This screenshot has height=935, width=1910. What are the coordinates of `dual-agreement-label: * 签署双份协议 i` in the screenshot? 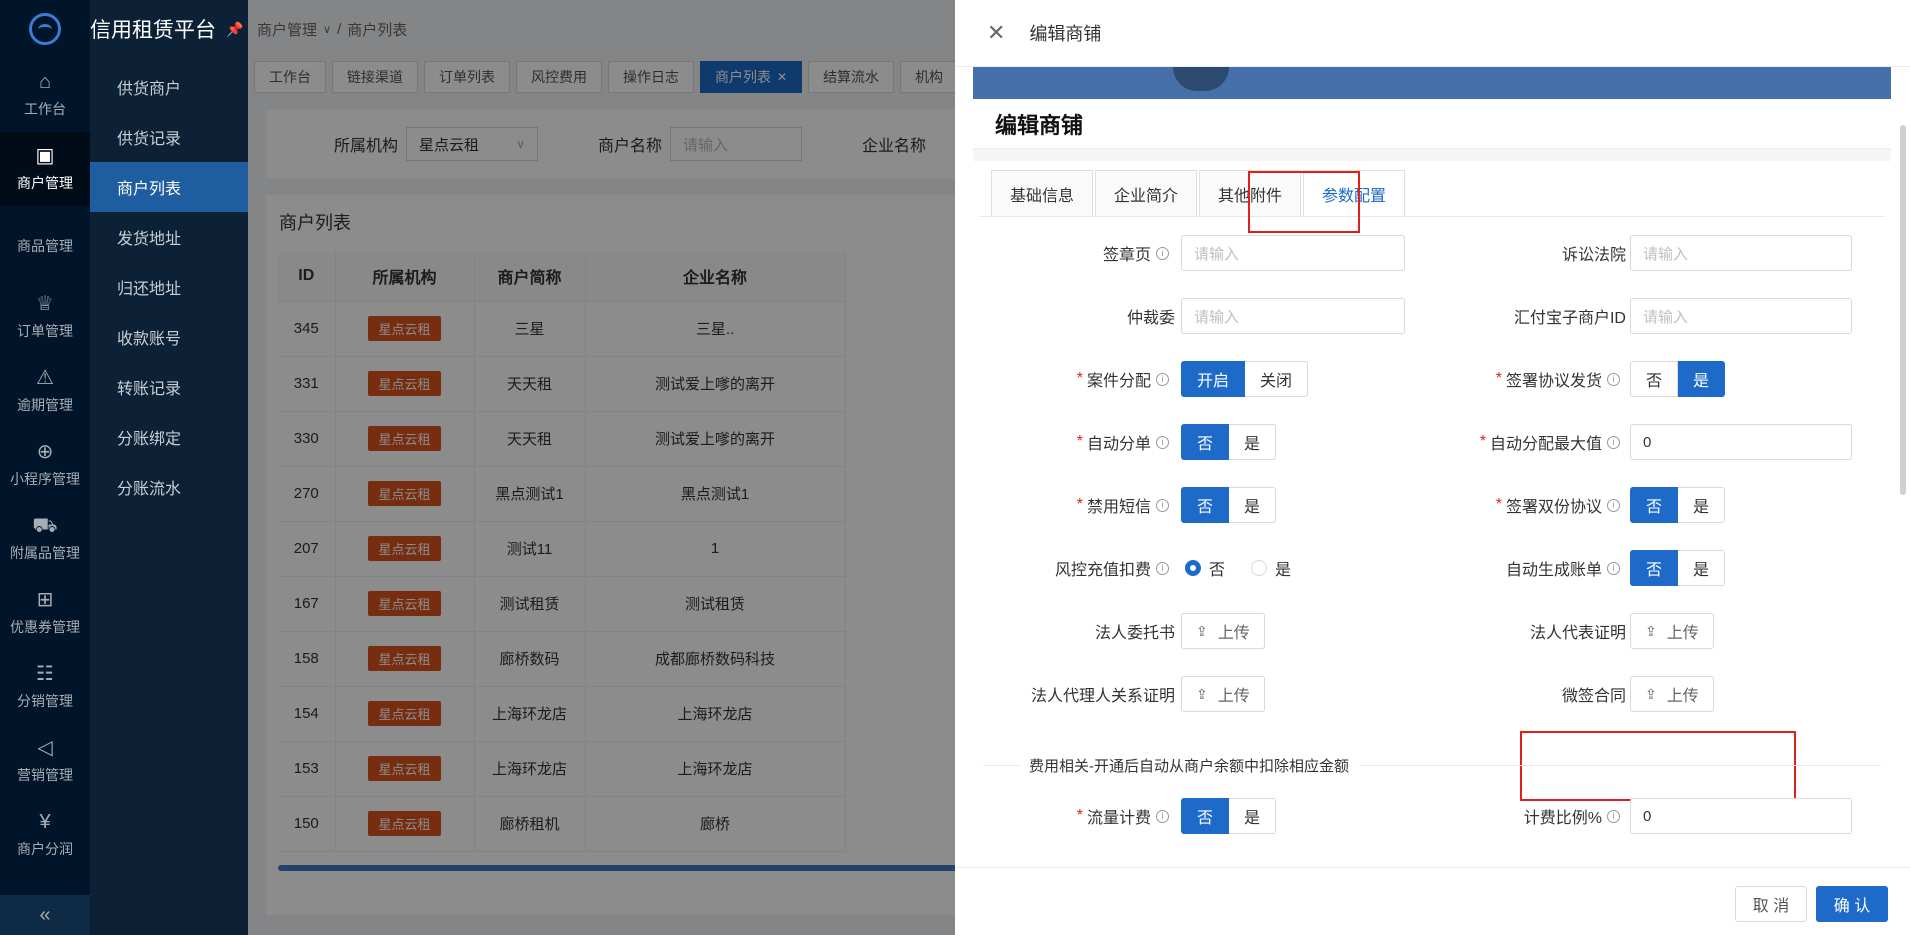 It's located at (1506, 505).